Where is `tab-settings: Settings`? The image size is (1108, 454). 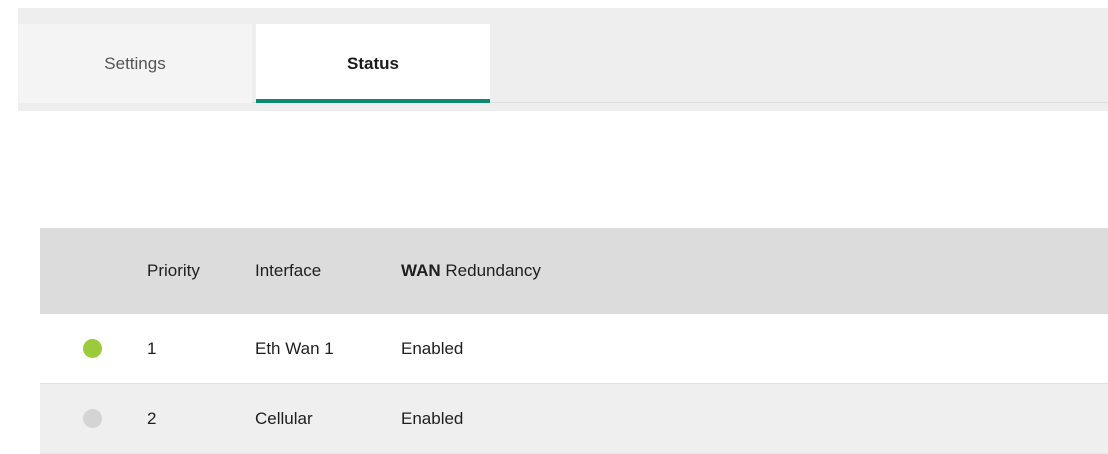 tab-settings: Settings is located at coordinates (135, 63).